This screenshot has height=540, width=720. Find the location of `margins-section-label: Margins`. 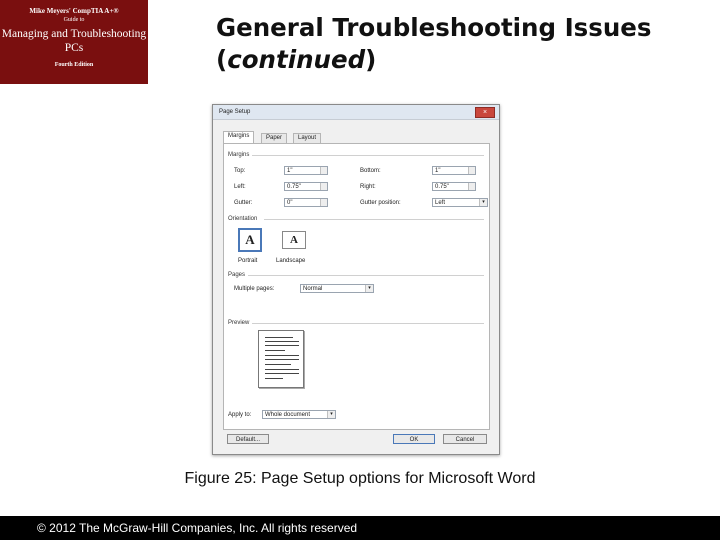

margins-section-label: Margins is located at coordinates (239, 155).